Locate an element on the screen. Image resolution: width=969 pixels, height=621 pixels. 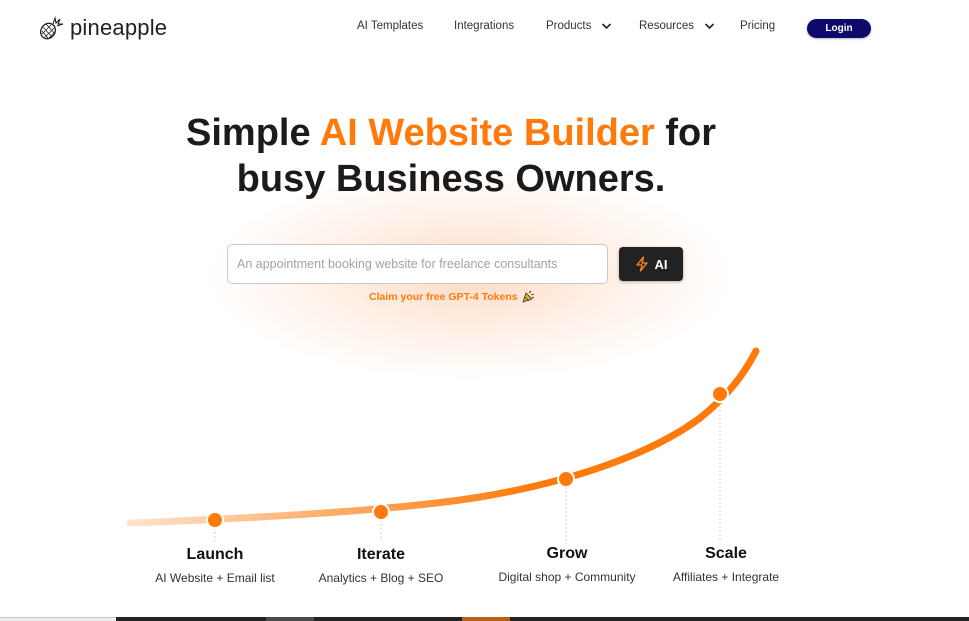
scale-marker is located at coordinates (720, 394).